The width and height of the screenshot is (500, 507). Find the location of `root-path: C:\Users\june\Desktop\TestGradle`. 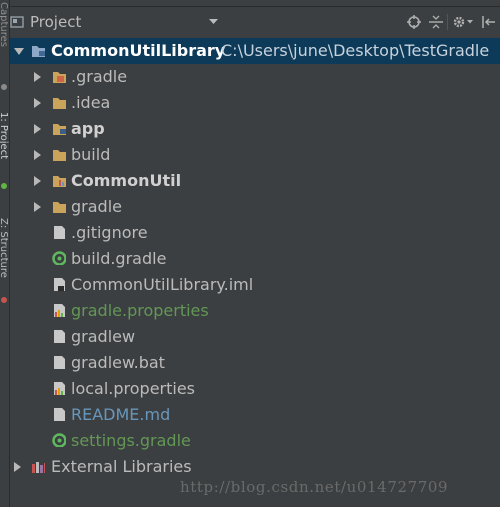

root-path: C:\Users\june\Desktop\TestGradle is located at coordinates (355, 50).